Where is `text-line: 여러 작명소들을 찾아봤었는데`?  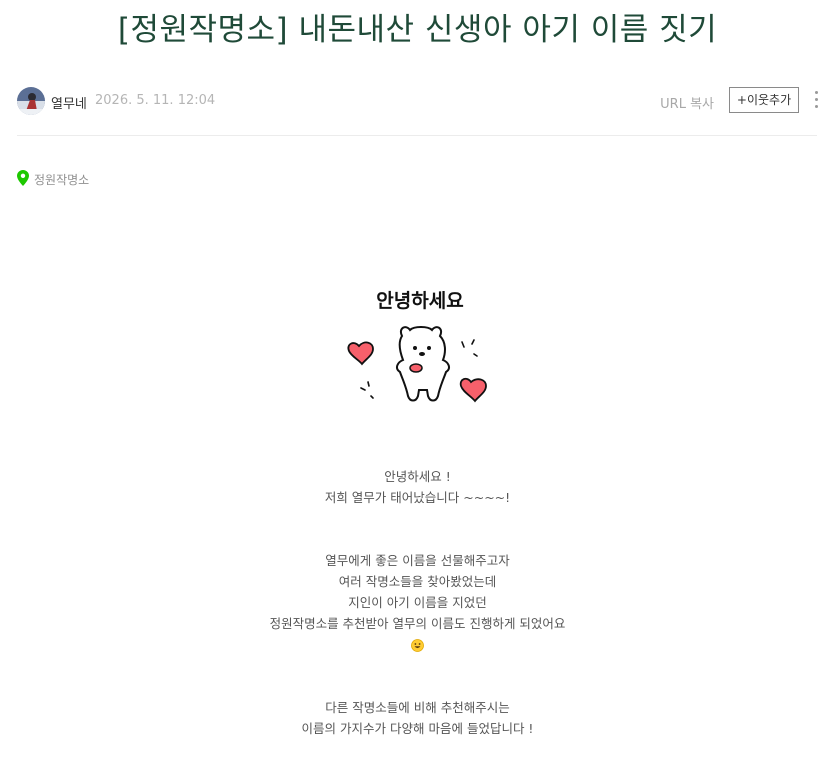
text-line: 여러 작명소들을 찾아봤었는데 is located at coordinates (417, 581).